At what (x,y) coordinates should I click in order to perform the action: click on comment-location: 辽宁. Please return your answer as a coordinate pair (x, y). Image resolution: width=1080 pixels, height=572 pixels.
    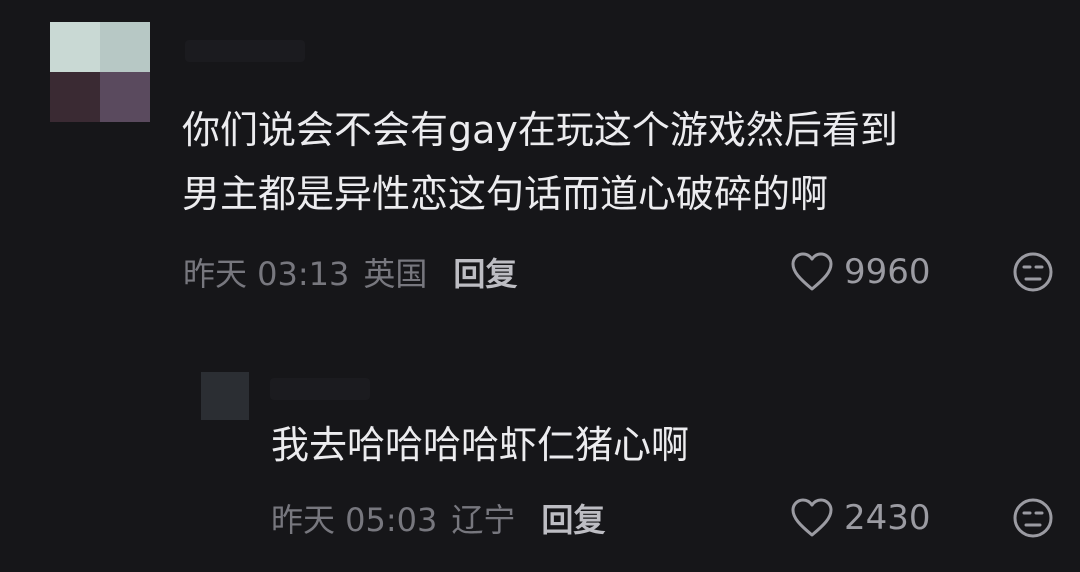
    Looking at the image, I should click on (483, 520).